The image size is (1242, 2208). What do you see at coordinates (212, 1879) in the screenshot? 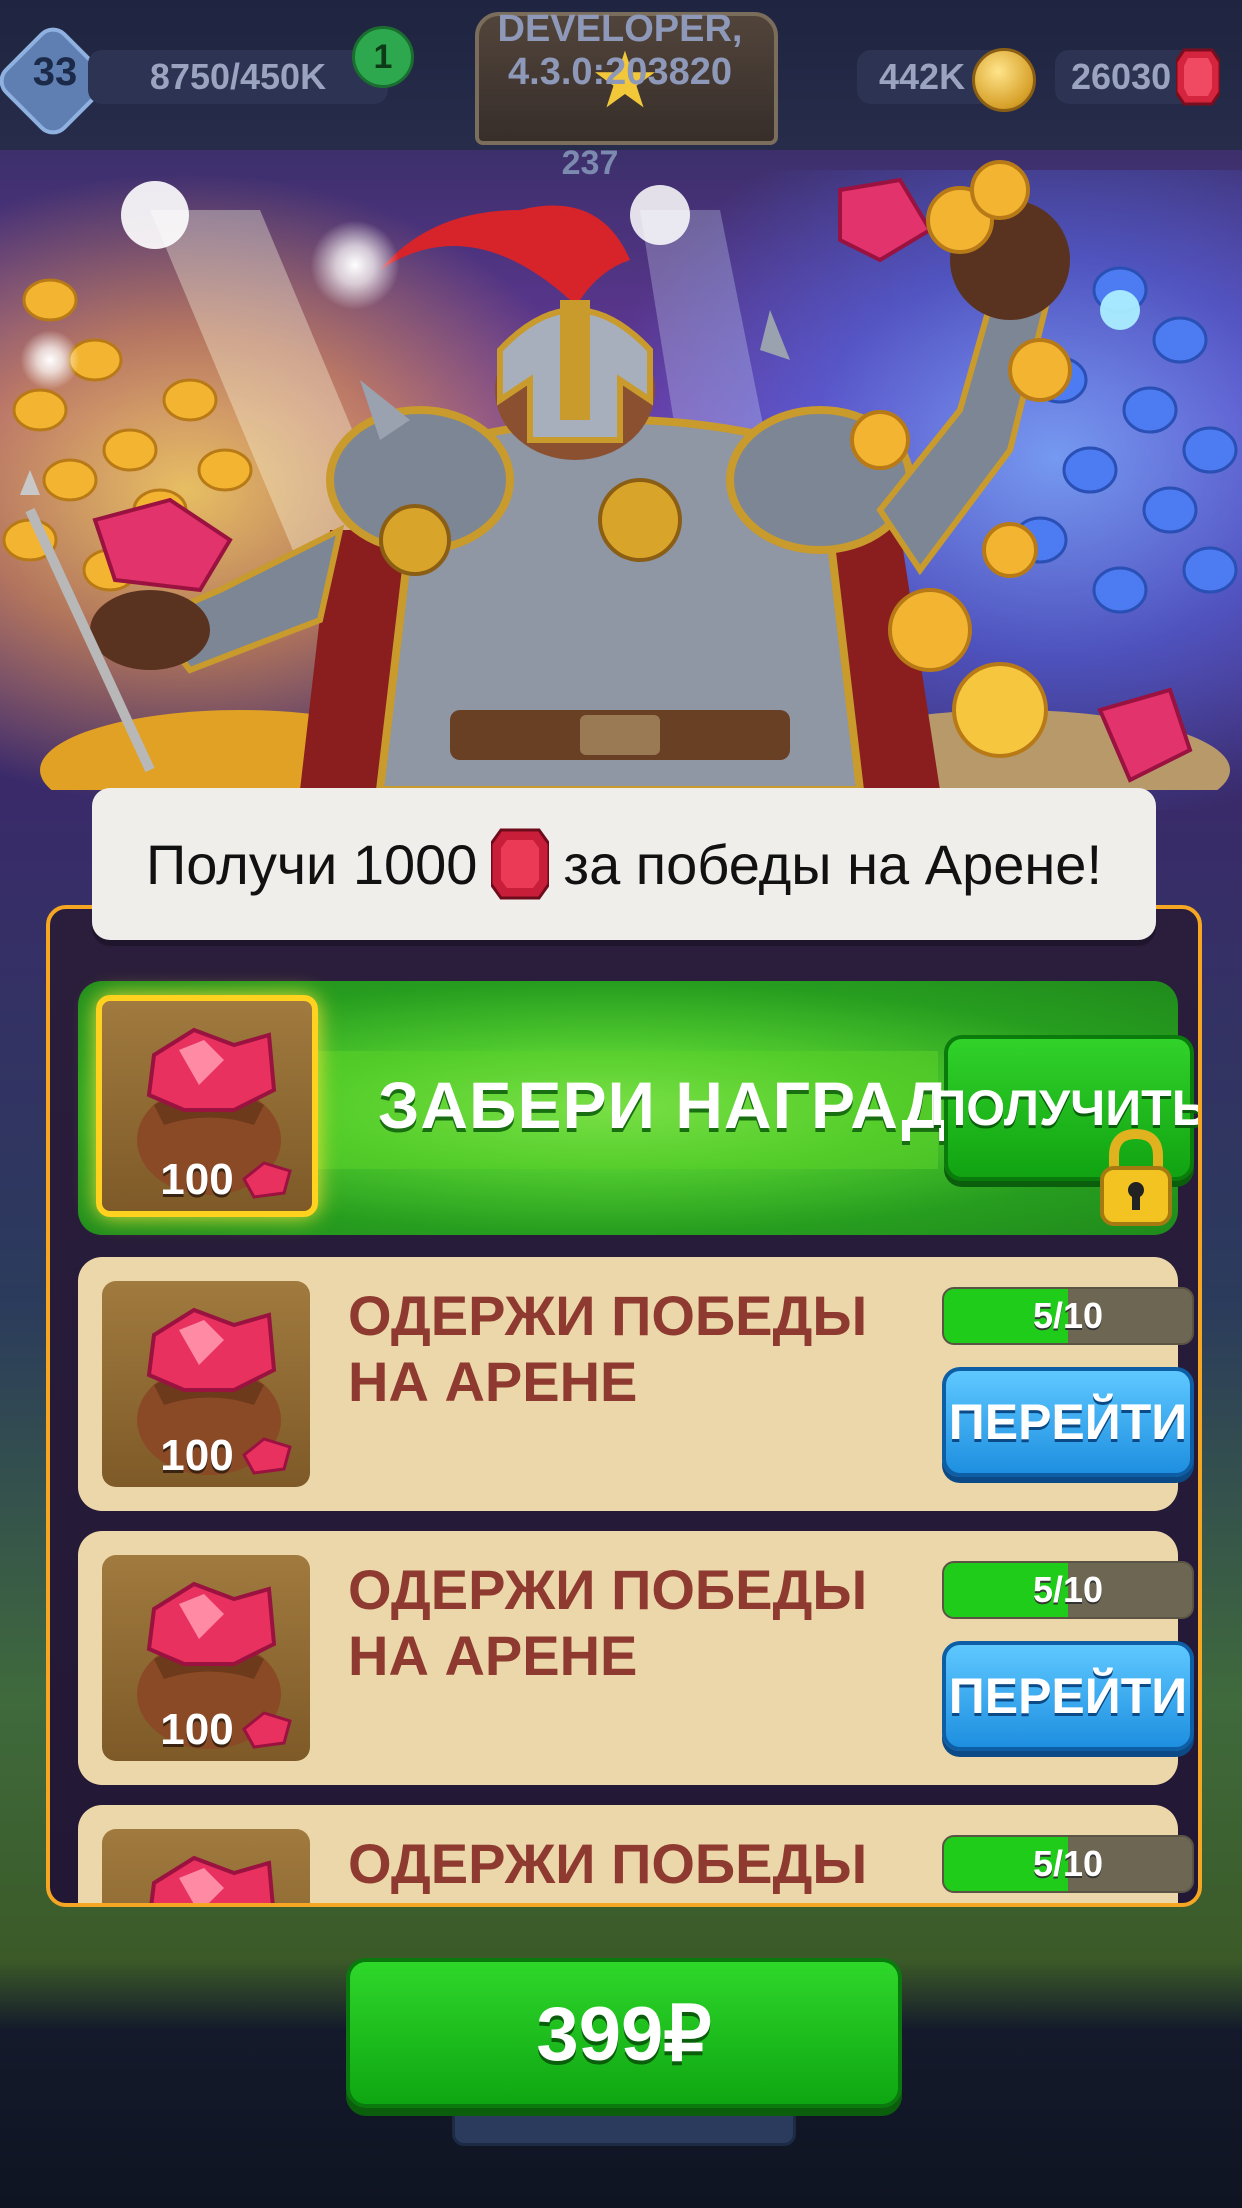
I see `gem-sack-icon` at bounding box center [212, 1879].